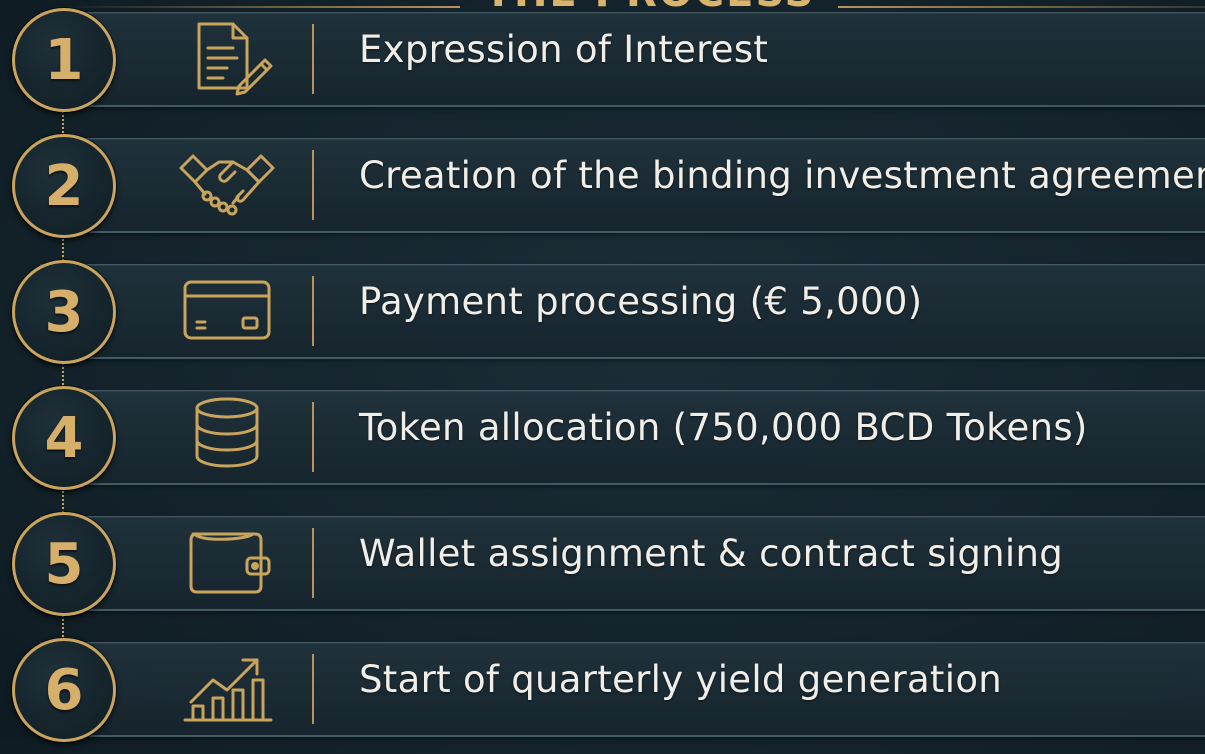 The image size is (1205, 754). I want to click on coin-stack-icon, so click(227, 434).